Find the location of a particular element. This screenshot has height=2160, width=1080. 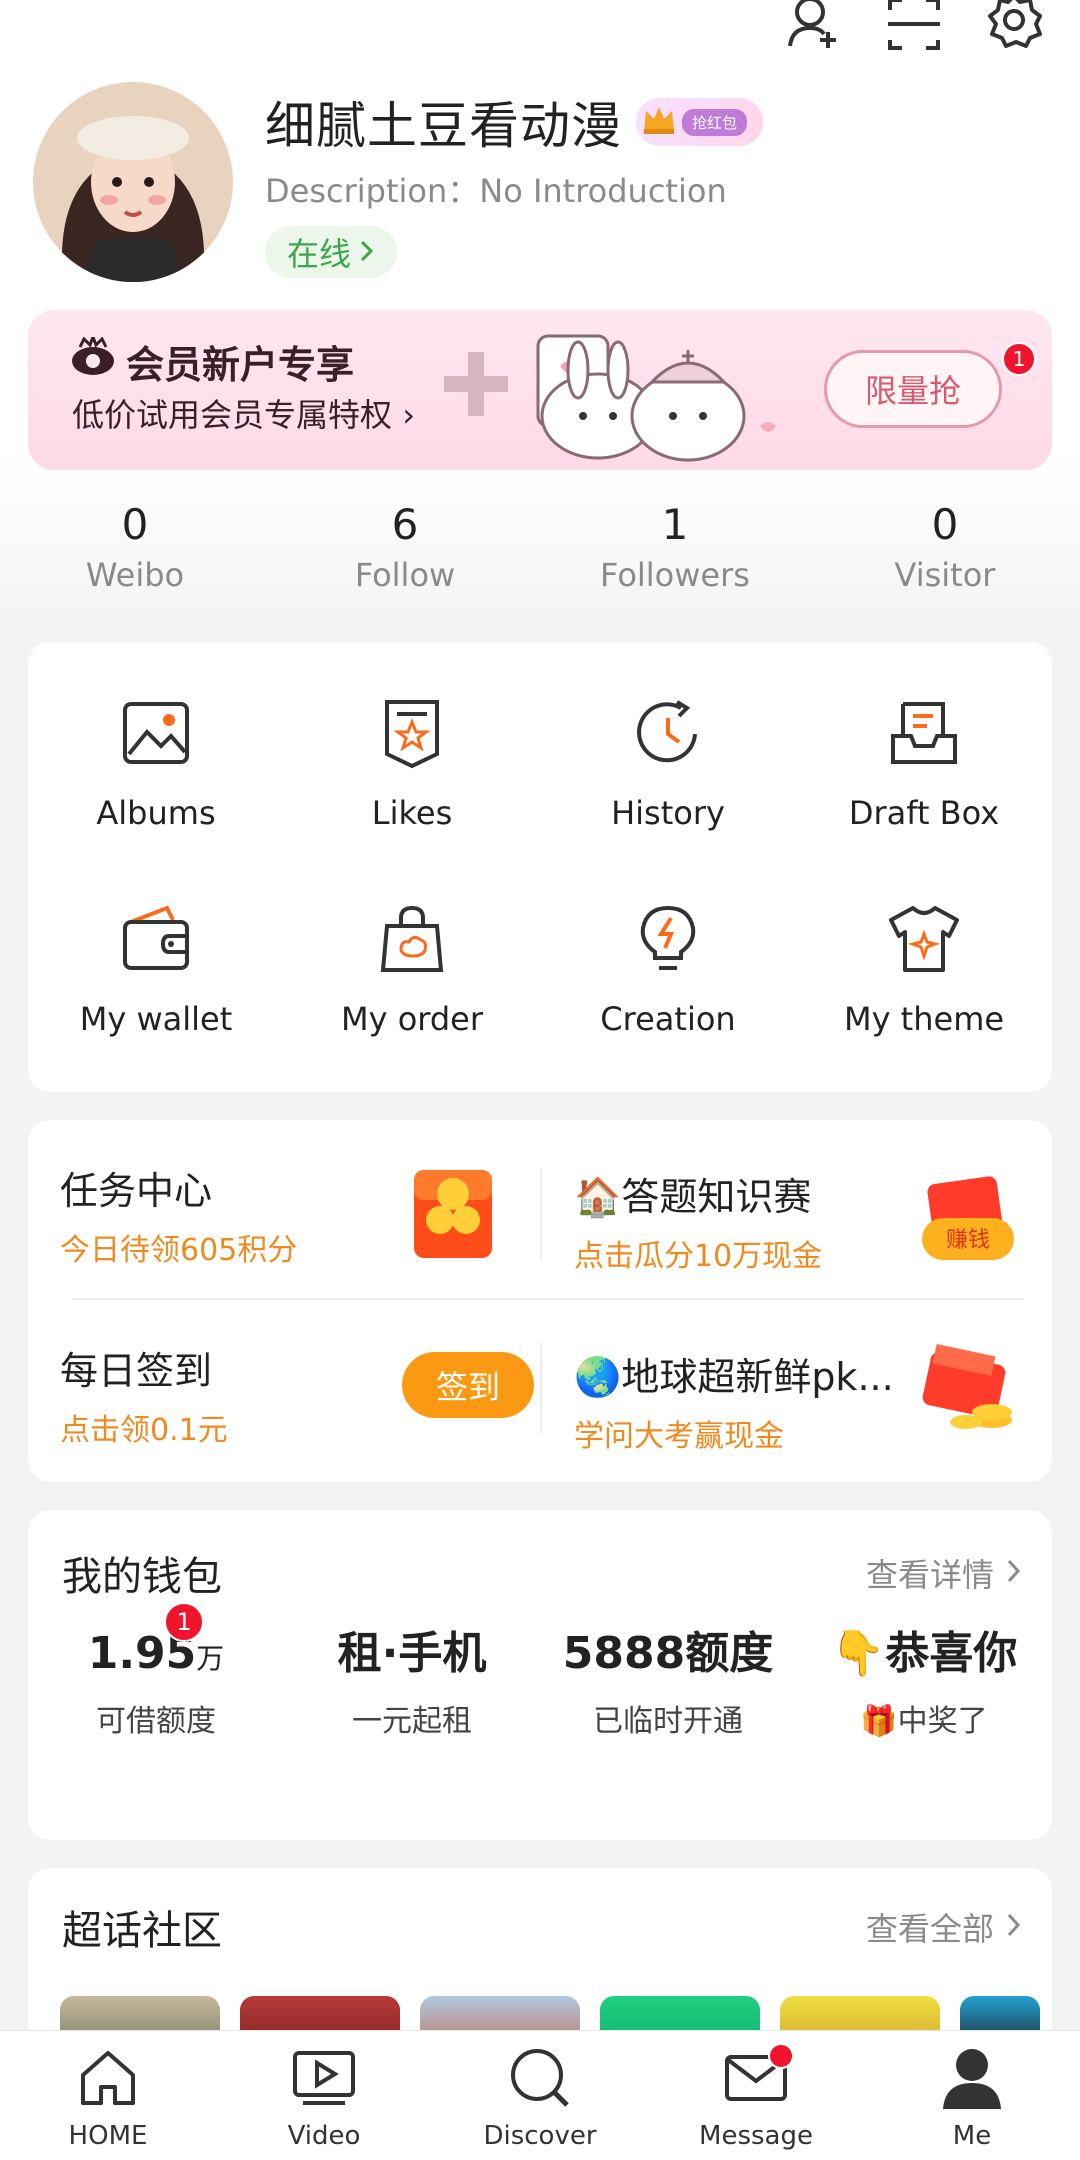

online-status-button: 在线 is located at coordinates (331, 252).